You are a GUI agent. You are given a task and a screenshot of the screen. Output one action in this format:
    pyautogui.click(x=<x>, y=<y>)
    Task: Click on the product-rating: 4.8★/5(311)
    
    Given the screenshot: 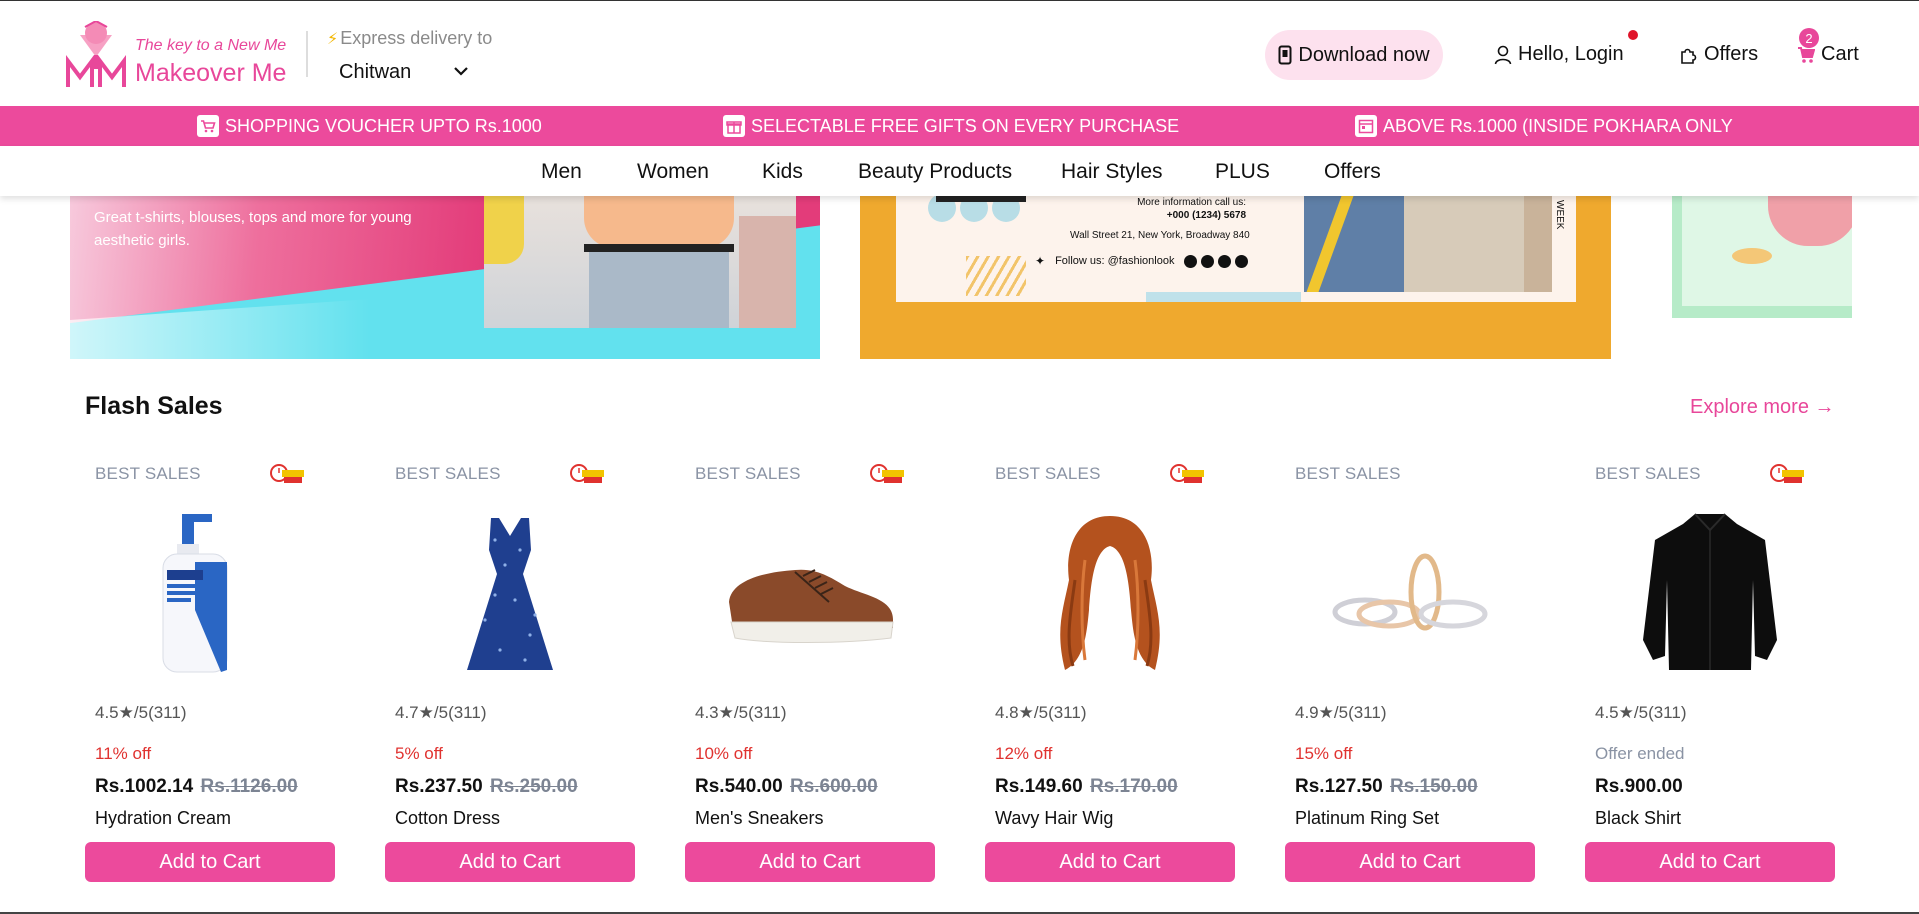 What is the action you would take?
    pyautogui.click(x=1041, y=713)
    